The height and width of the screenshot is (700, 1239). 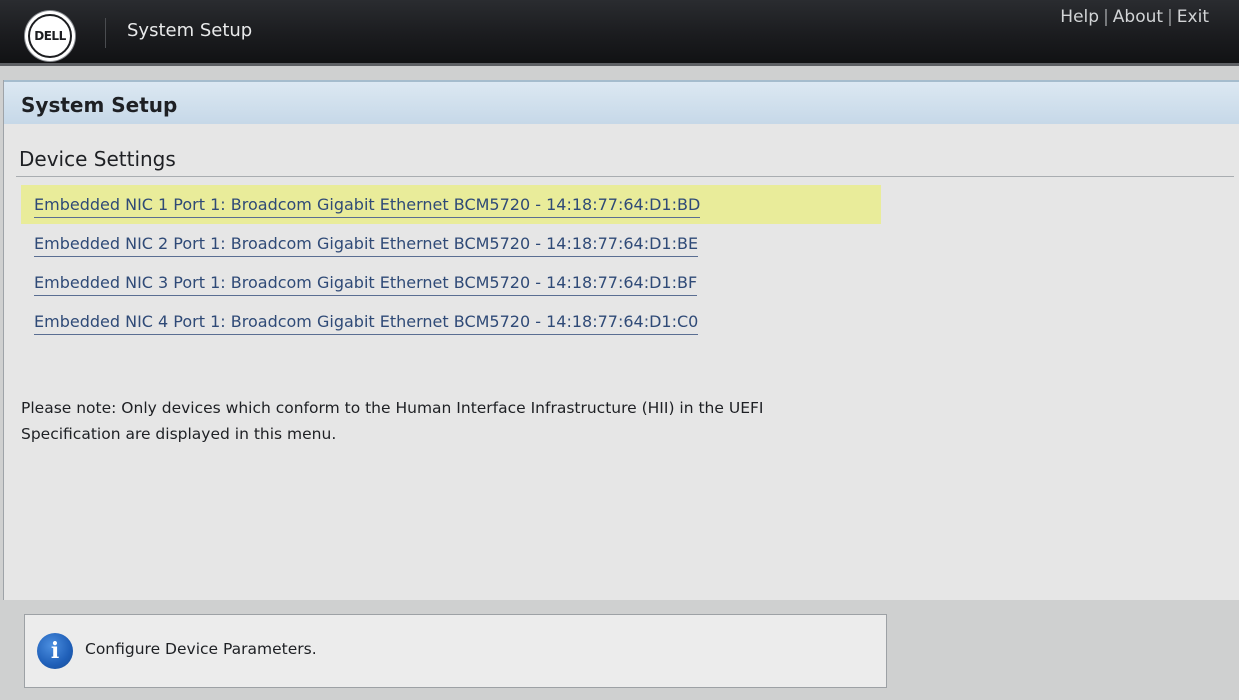 I want to click on info-icon: i, so click(x=55, y=651).